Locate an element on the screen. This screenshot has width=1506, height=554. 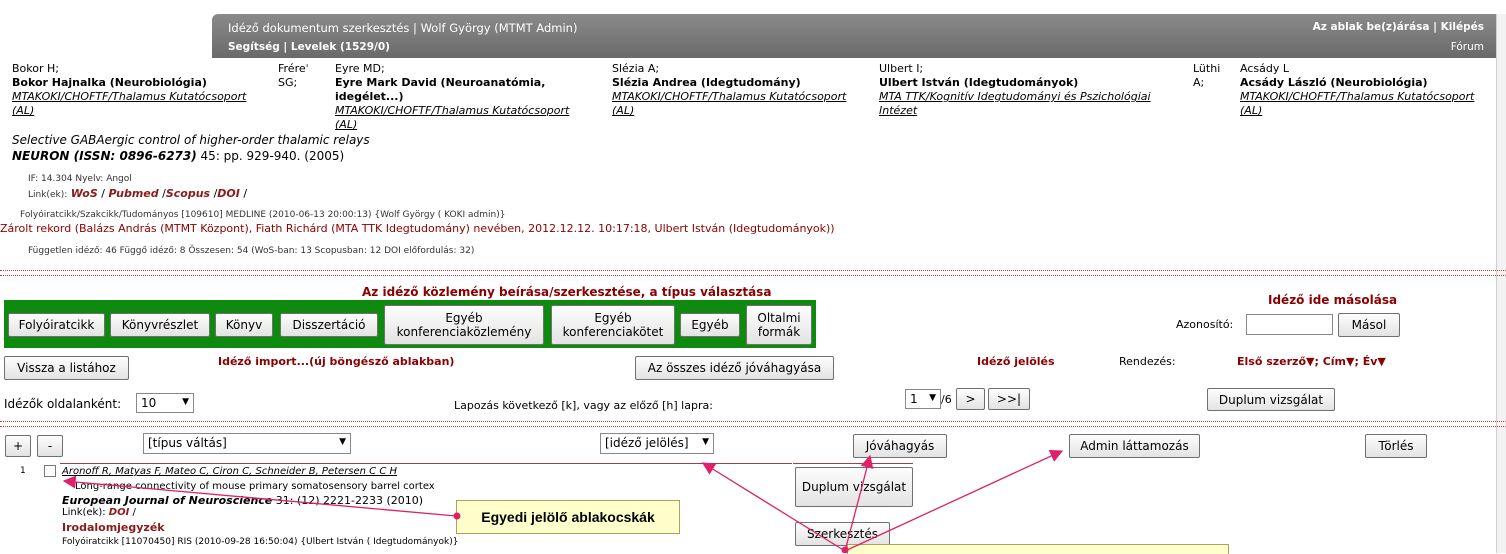
arrow-to-approve is located at coordinates (859, 503).